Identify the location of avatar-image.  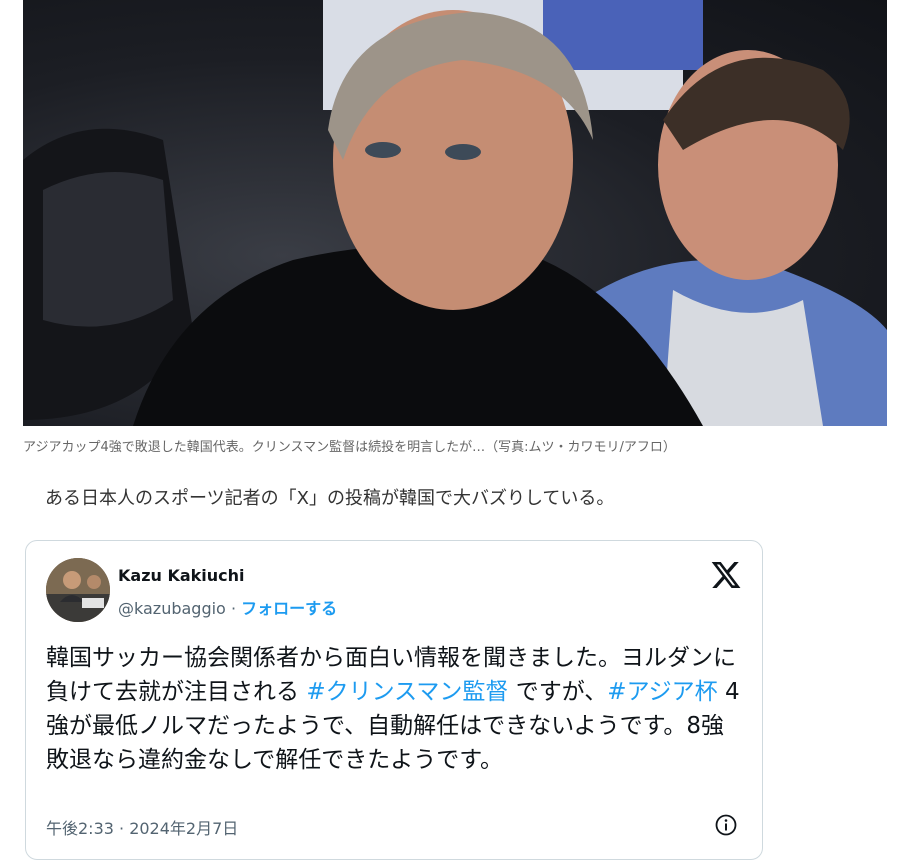
(78, 590).